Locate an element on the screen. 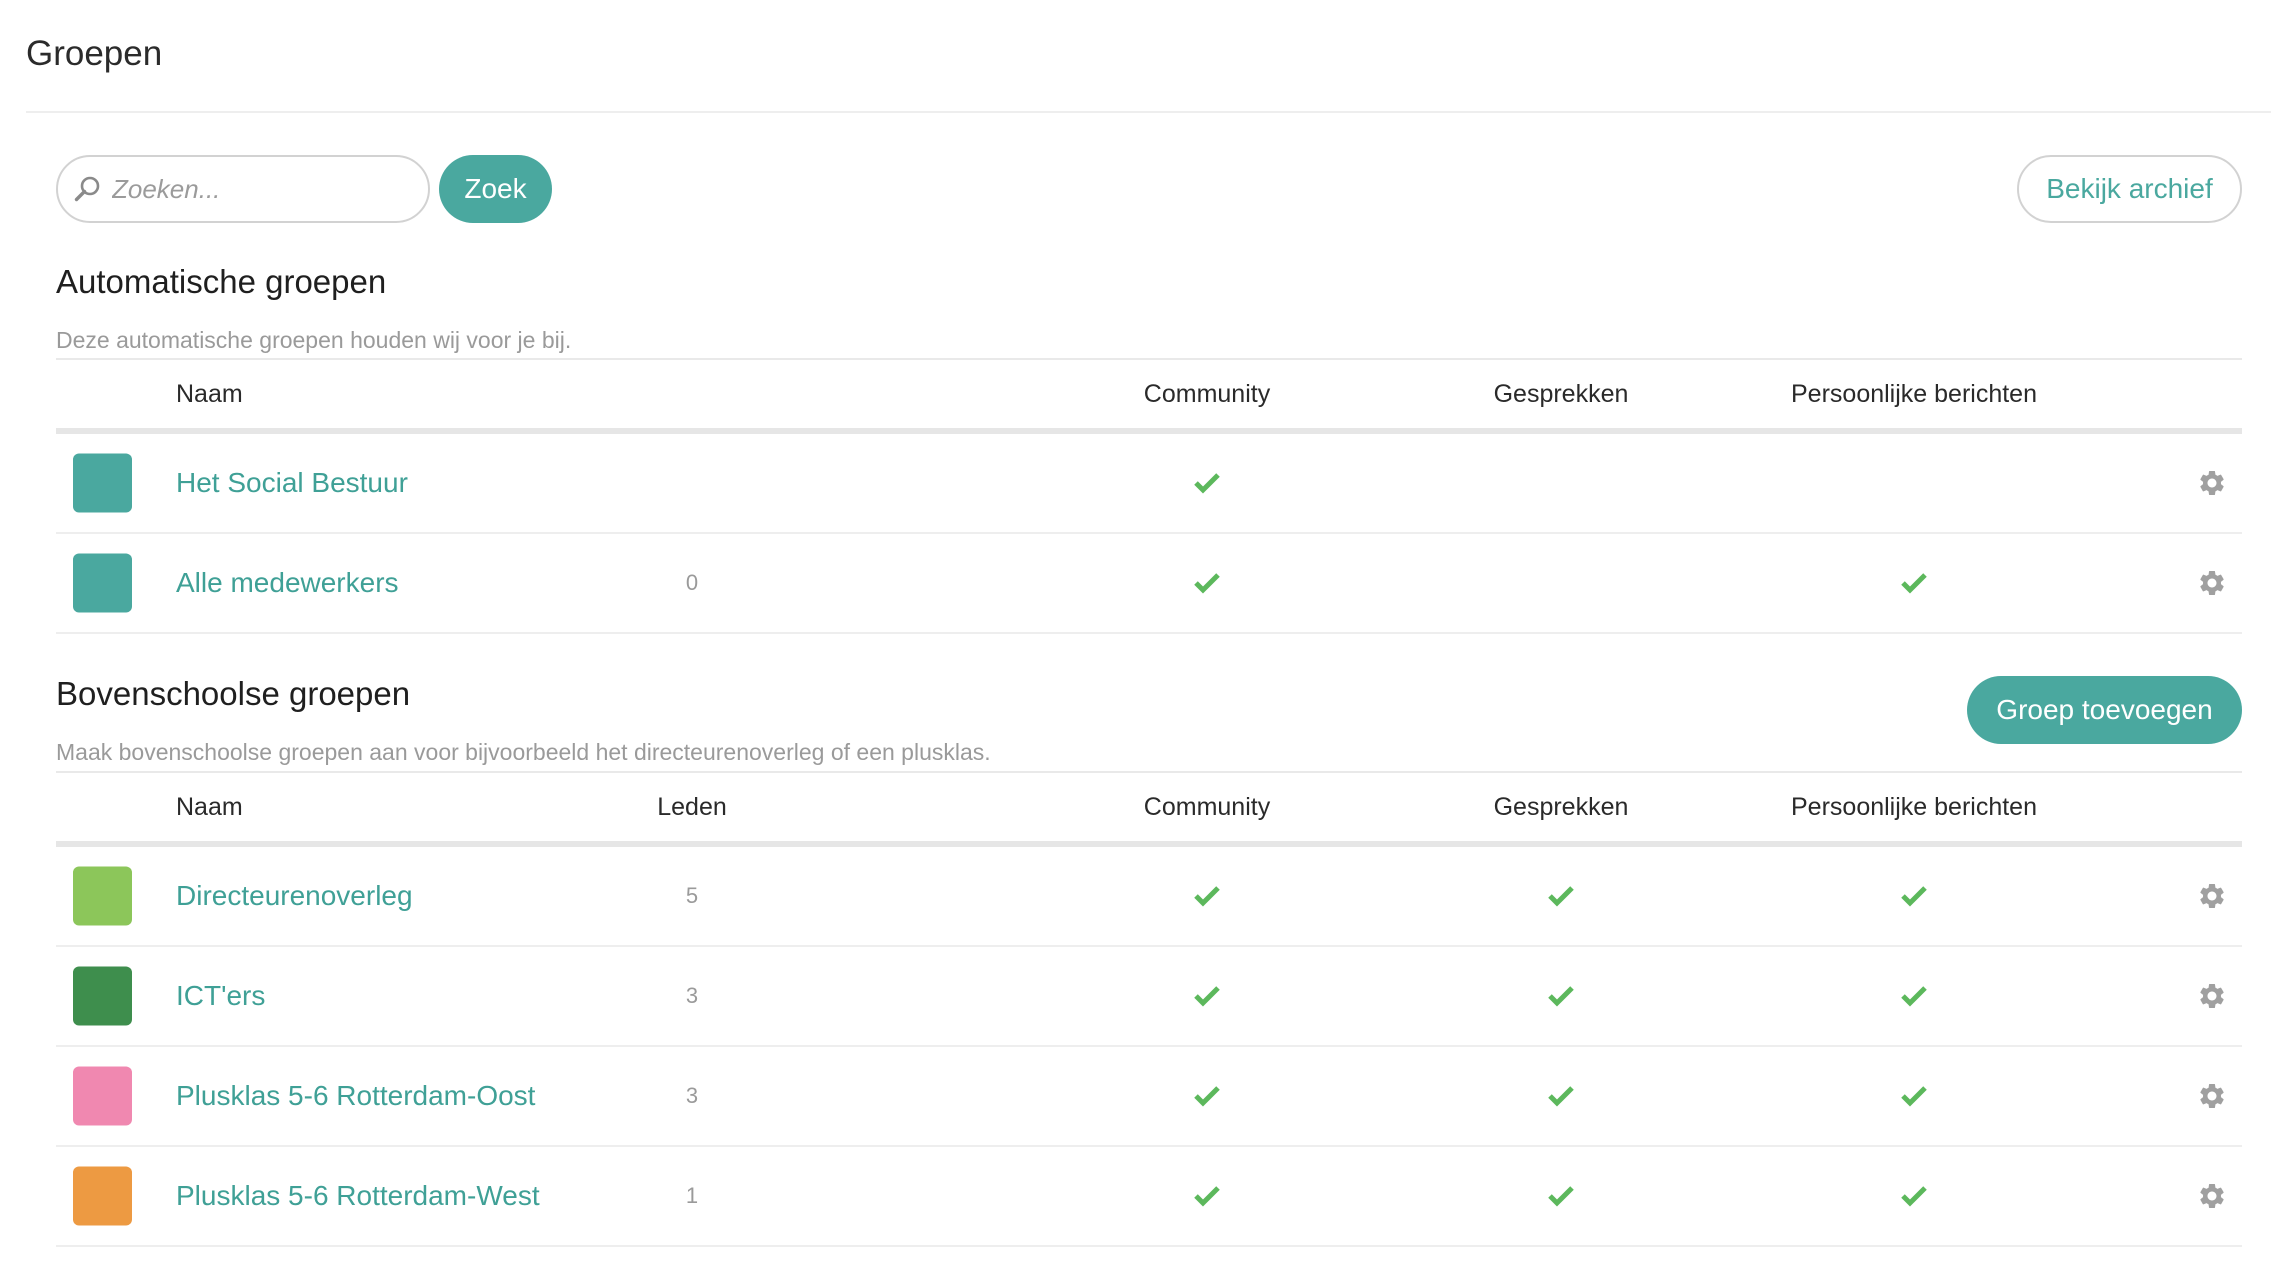 The height and width of the screenshot is (1266, 2278). bovenschoolse-groups-heading: Bovenschoolse groepen is located at coordinates (233, 693).